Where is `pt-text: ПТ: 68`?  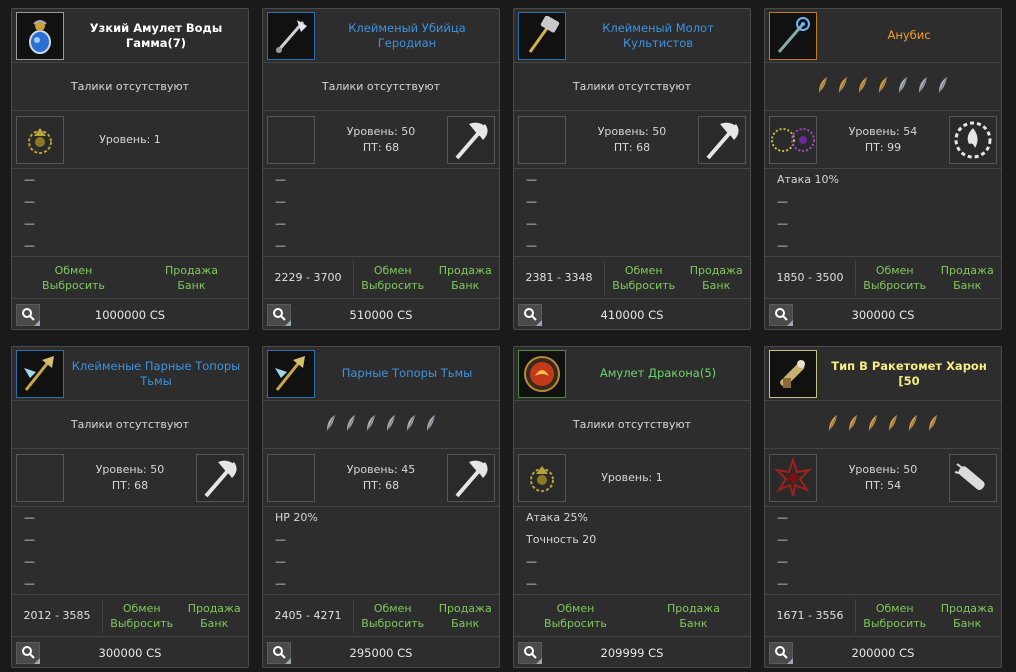
pt-text: ПТ: 68 is located at coordinates (130, 485).